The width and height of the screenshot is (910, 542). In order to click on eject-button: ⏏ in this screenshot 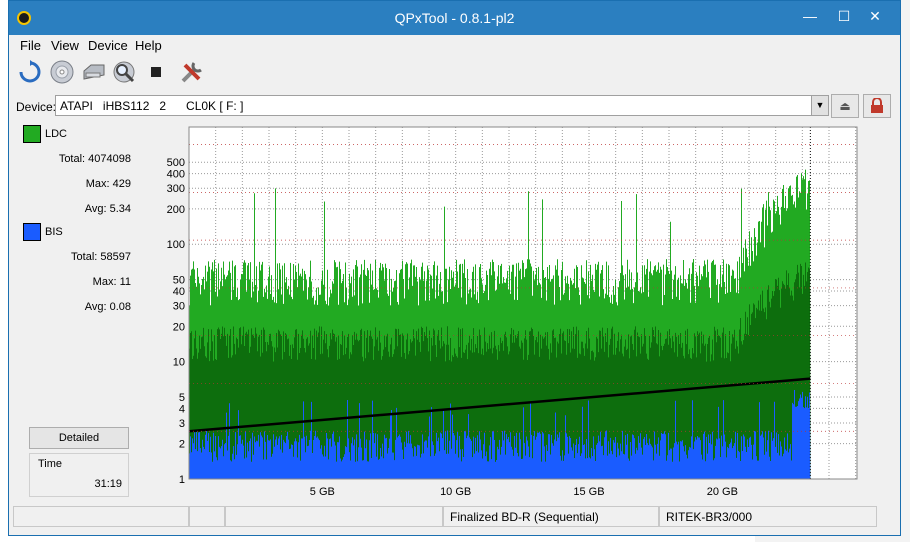, I will do `click(845, 106)`.